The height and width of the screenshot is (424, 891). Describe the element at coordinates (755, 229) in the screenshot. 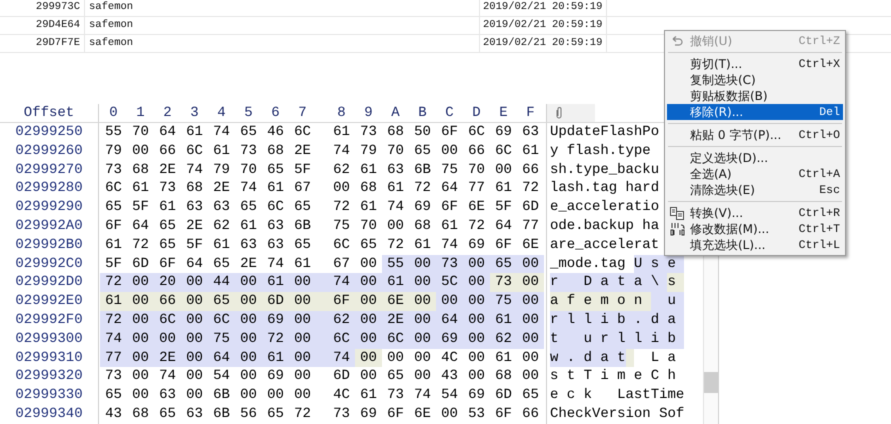

I see `menu-item: 修改数据(M)... Ctrl+T` at that location.